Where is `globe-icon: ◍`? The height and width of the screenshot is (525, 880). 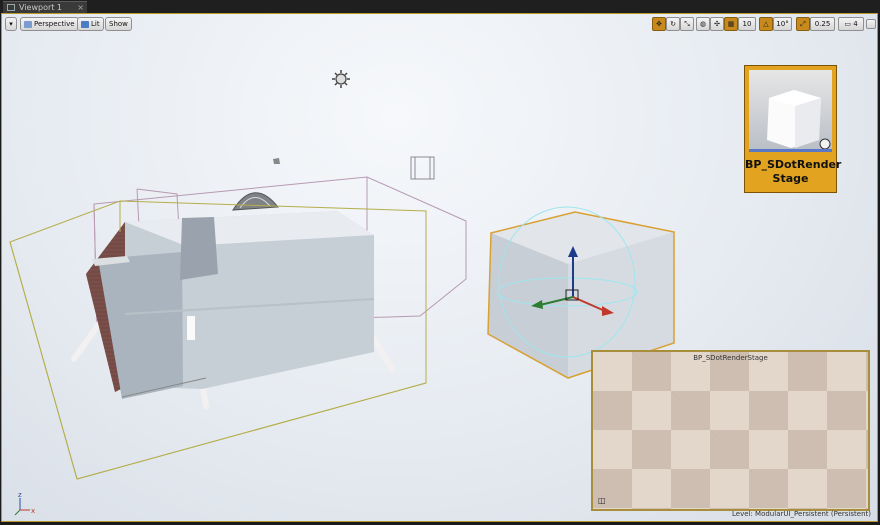
globe-icon: ◍ is located at coordinates (703, 24).